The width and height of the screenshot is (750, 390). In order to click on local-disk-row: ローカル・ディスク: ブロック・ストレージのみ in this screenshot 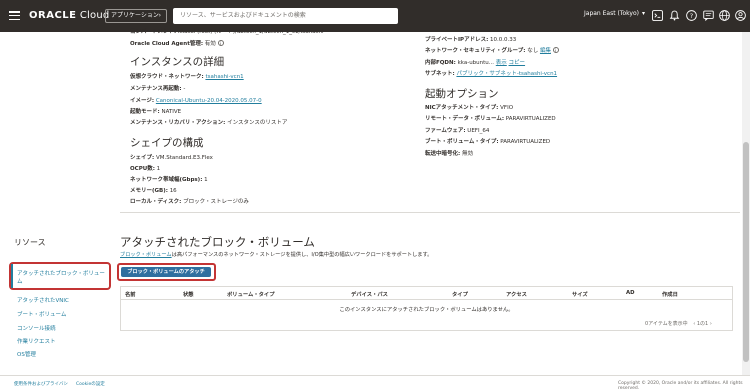, I will do `click(189, 202)`.